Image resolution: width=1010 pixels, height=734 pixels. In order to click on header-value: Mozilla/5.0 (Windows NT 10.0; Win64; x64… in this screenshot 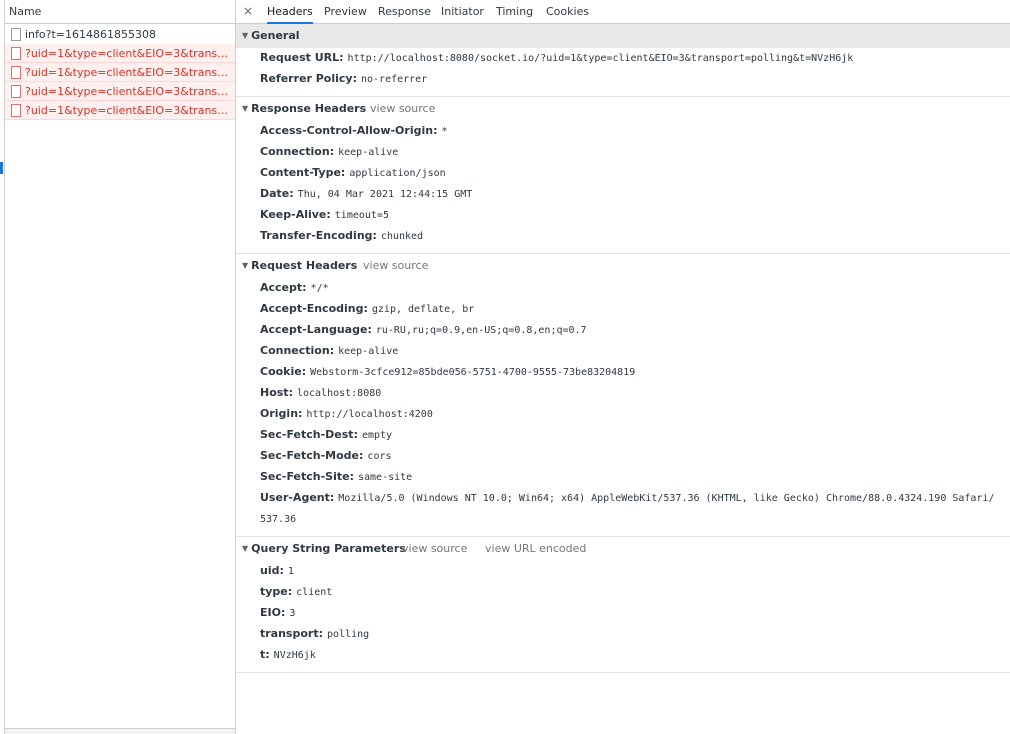, I will do `click(627, 509)`.